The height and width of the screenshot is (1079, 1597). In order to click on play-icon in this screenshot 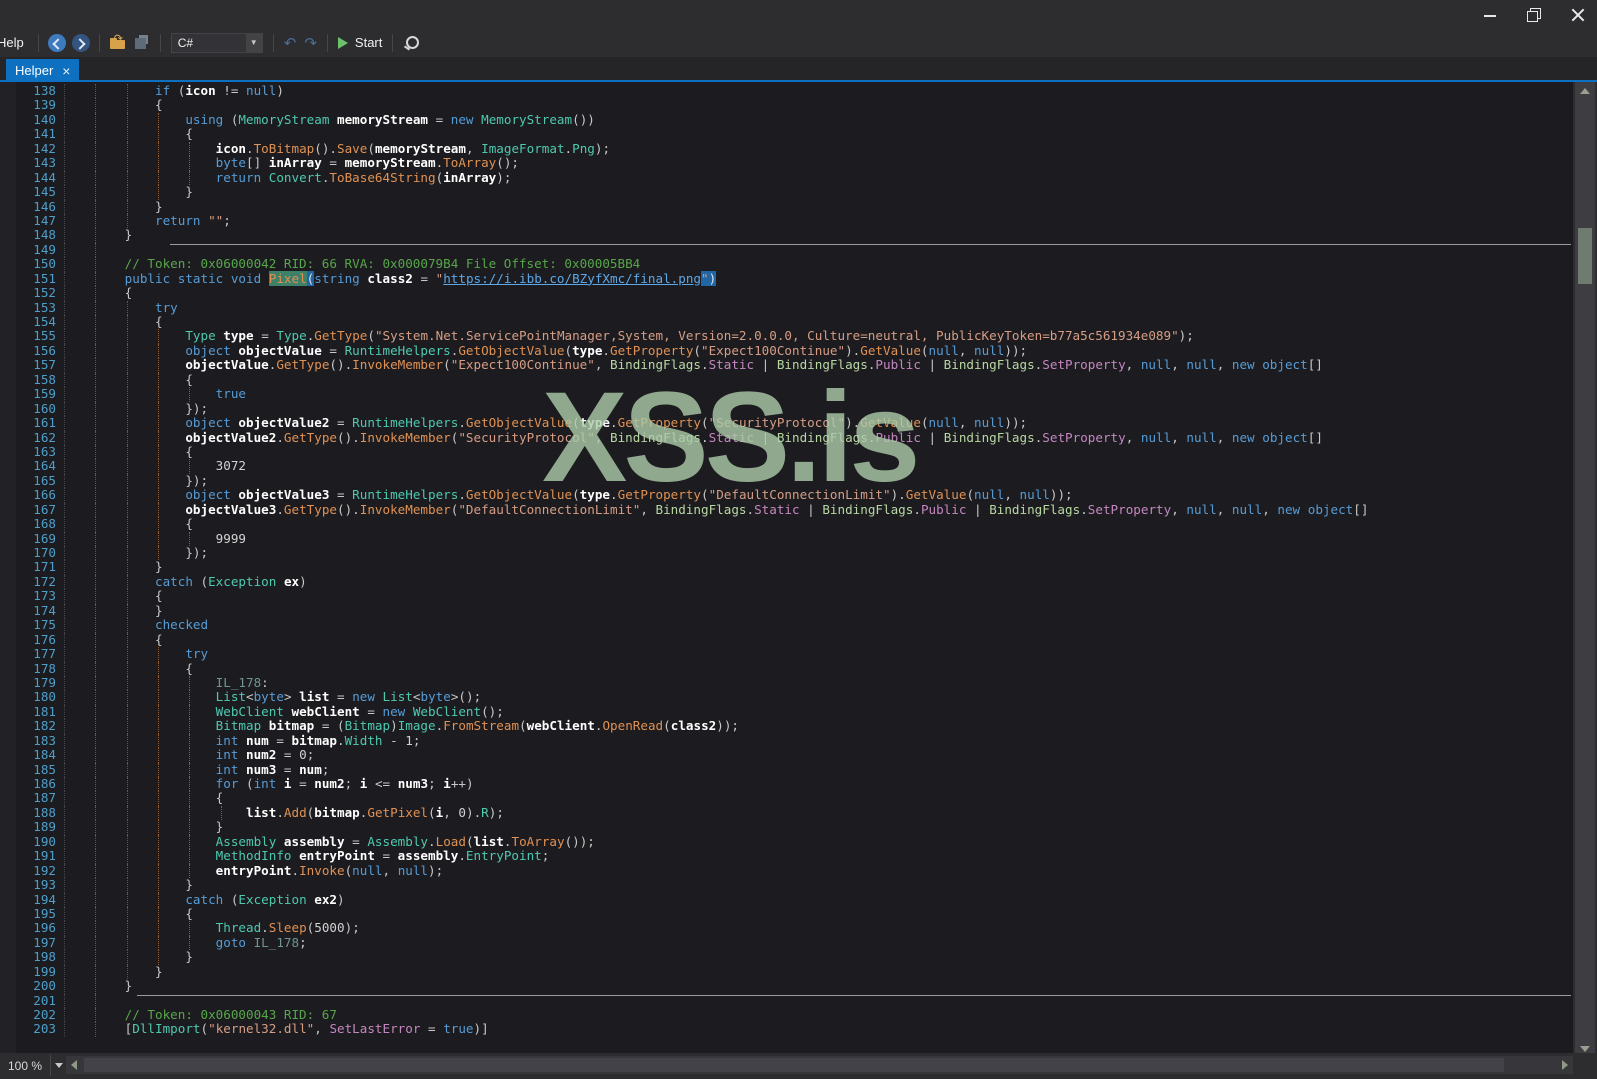, I will do `click(342, 42)`.